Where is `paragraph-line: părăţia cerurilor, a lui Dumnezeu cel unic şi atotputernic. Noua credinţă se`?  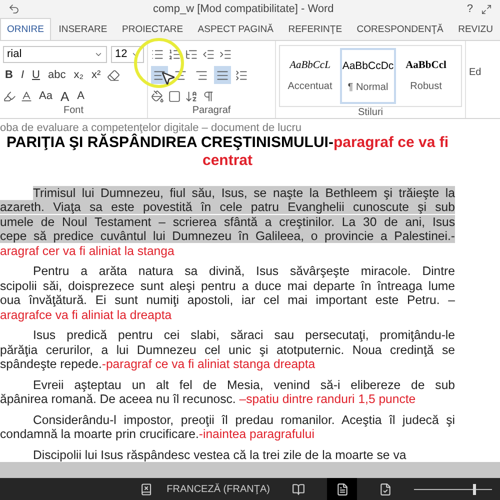 paragraph-line: părăţia cerurilor, a lui Dumnezeu cel unic şi atotputernic. Noua credinţă se is located at coordinates (227, 349).